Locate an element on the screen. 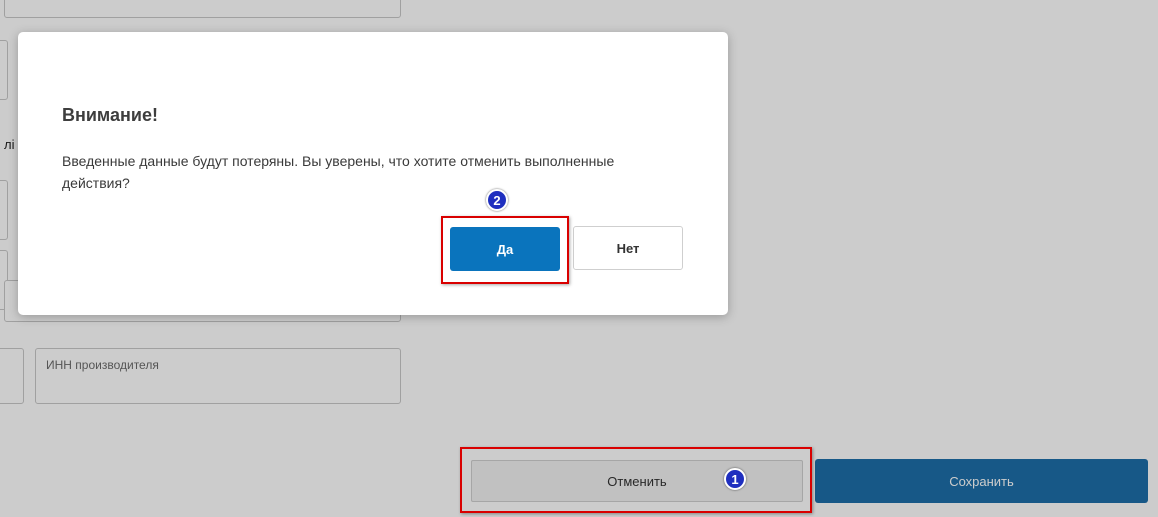 The height and width of the screenshot is (517, 1158). step-badge-1: 1 is located at coordinates (735, 479).